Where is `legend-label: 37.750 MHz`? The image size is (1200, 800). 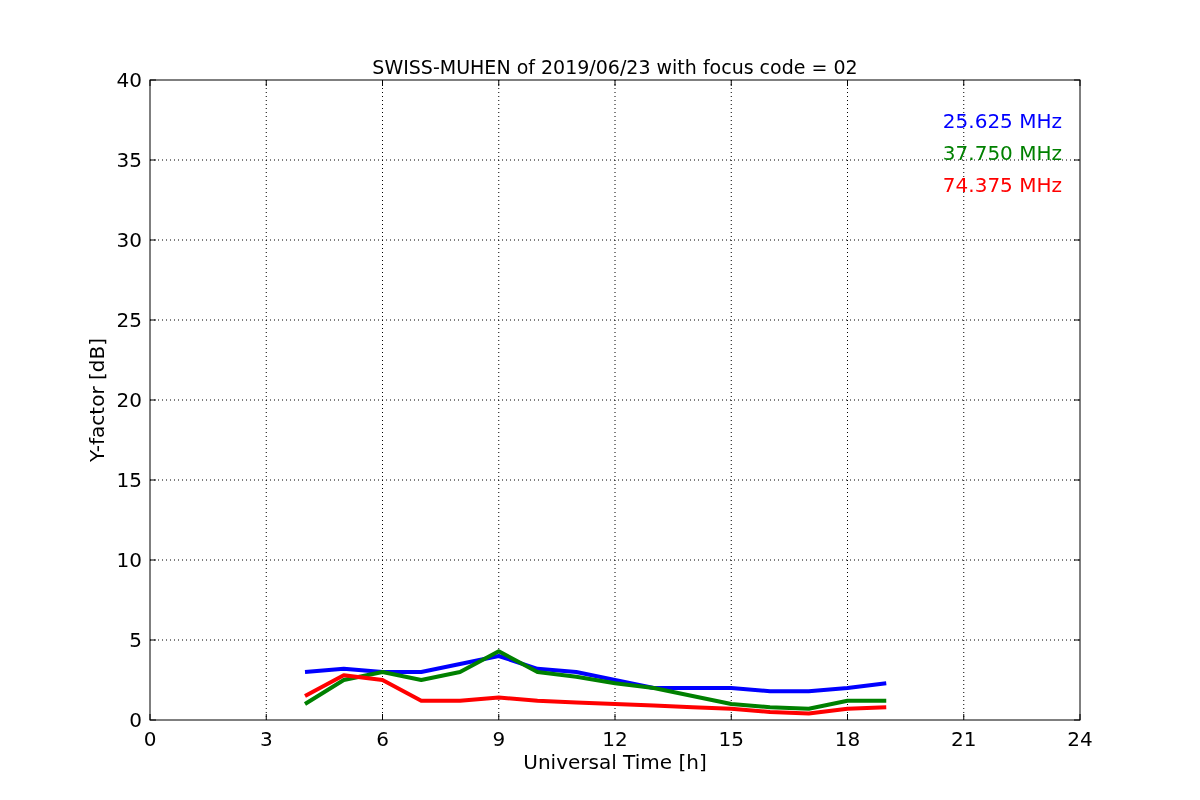
legend-label: 37.750 MHz is located at coordinates (1002, 153).